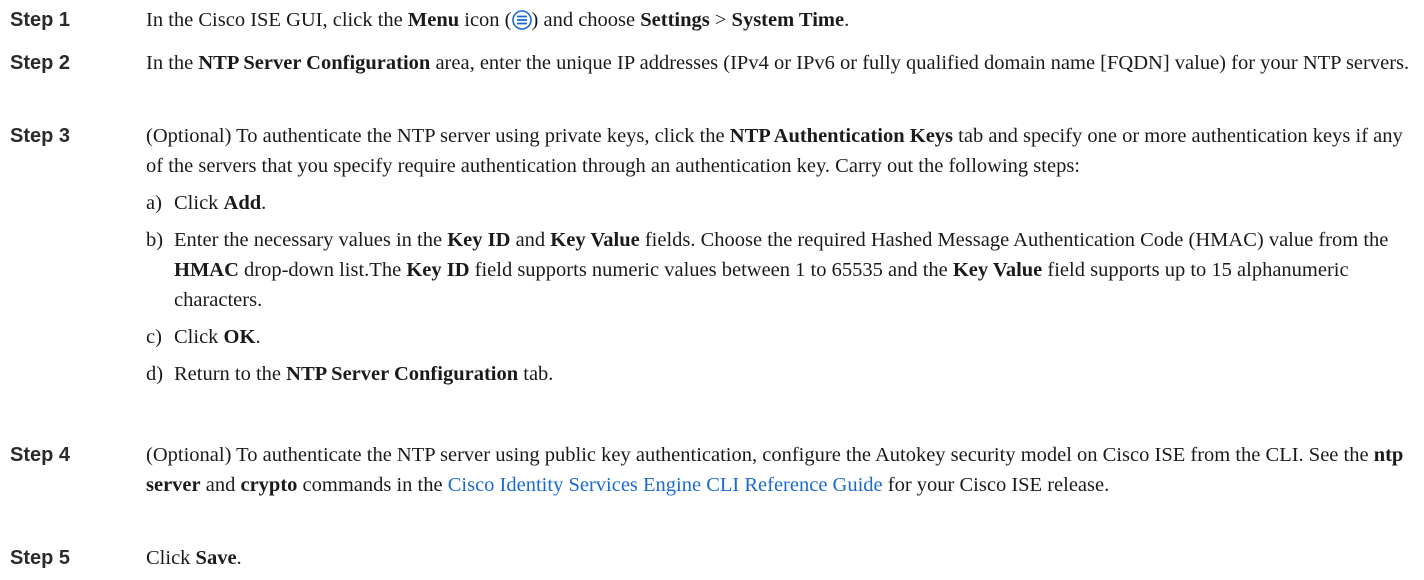 The height and width of the screenshot is (580, 1424). I want to click on text: icon (, so click(485, 20).